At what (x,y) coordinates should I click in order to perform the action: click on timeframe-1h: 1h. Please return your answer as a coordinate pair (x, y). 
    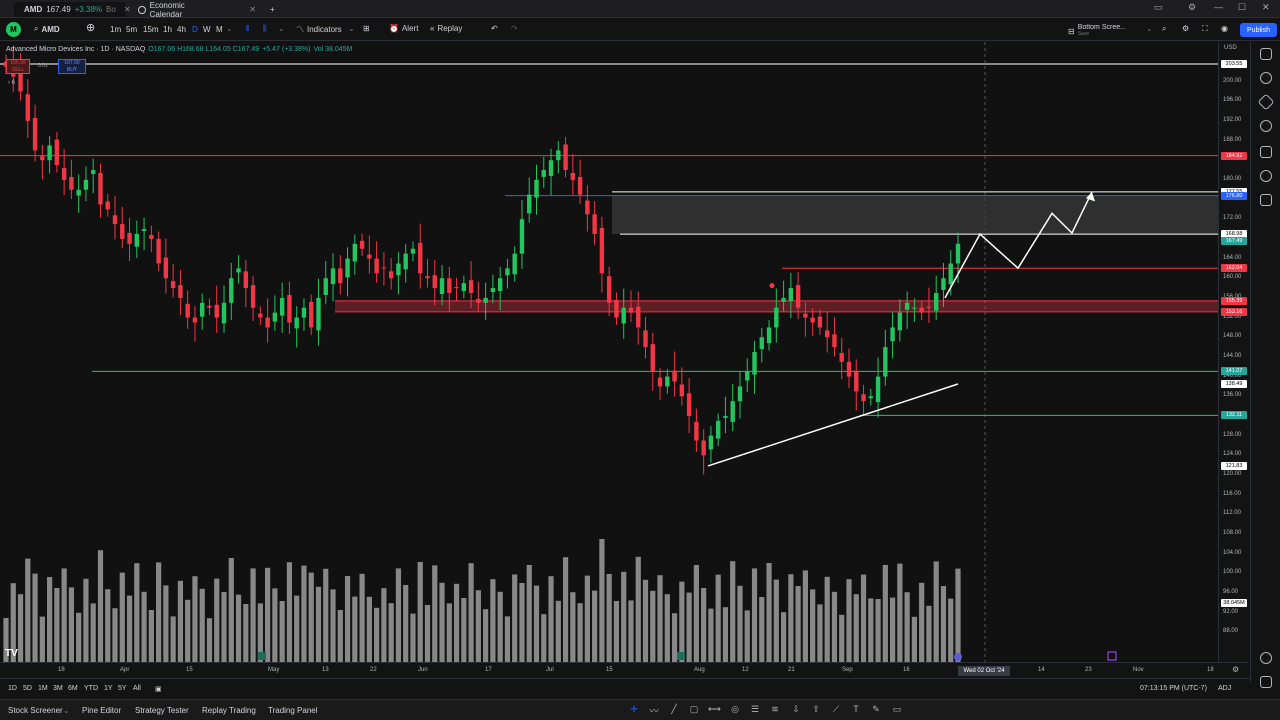
    Looking at the image, I should click on (167, 29).